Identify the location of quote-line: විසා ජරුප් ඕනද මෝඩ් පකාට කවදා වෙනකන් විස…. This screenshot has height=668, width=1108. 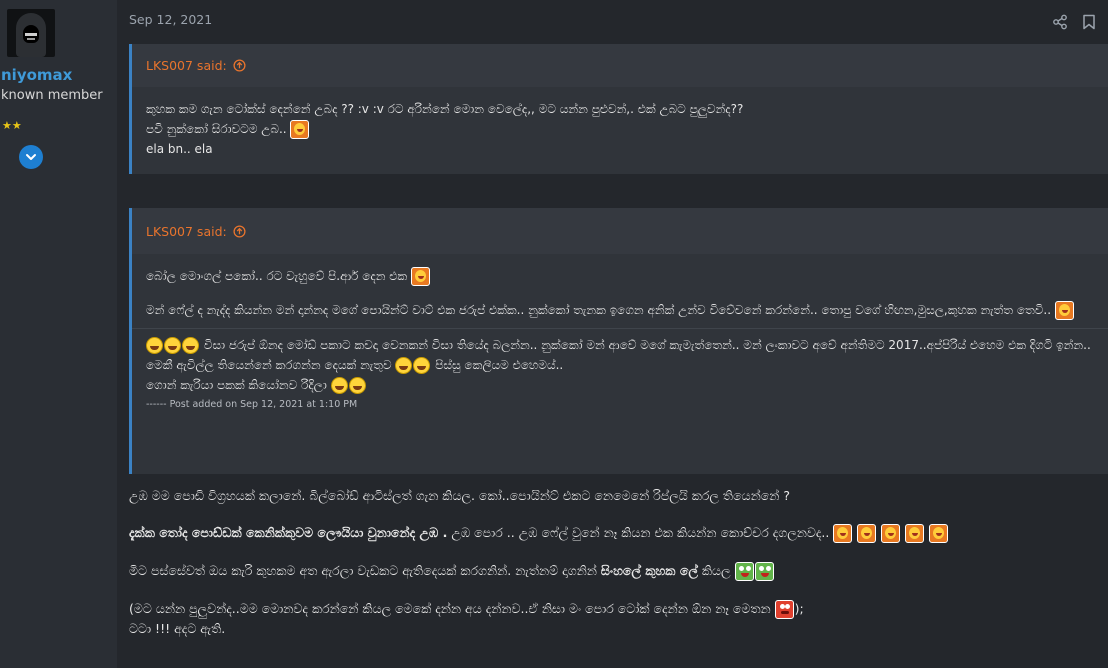
(620, 345).